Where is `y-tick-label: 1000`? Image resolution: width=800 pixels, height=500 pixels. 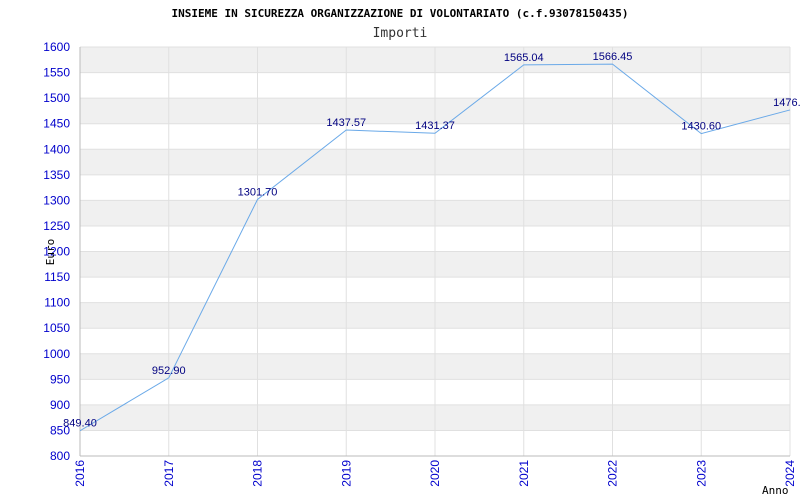
y-tick-label: 1000 is located at coordinates (56, 354).